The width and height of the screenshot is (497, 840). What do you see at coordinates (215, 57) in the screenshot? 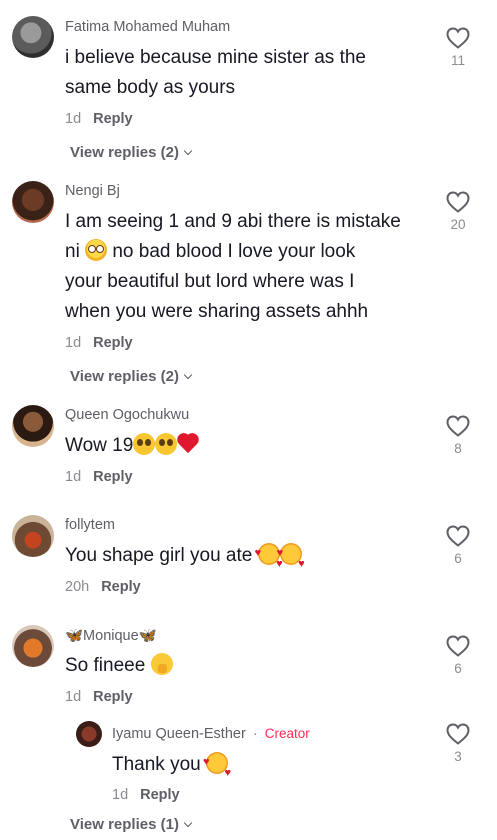
I see `comment-text-line: i believe because mine sister as the` at bounding box center [215, 57].